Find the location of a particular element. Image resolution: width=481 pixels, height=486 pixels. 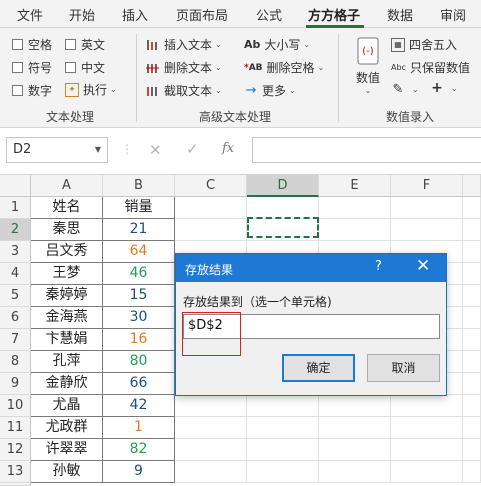

insert-text-button: 插入文本 ⌄ is located at coordinates (184, 44).